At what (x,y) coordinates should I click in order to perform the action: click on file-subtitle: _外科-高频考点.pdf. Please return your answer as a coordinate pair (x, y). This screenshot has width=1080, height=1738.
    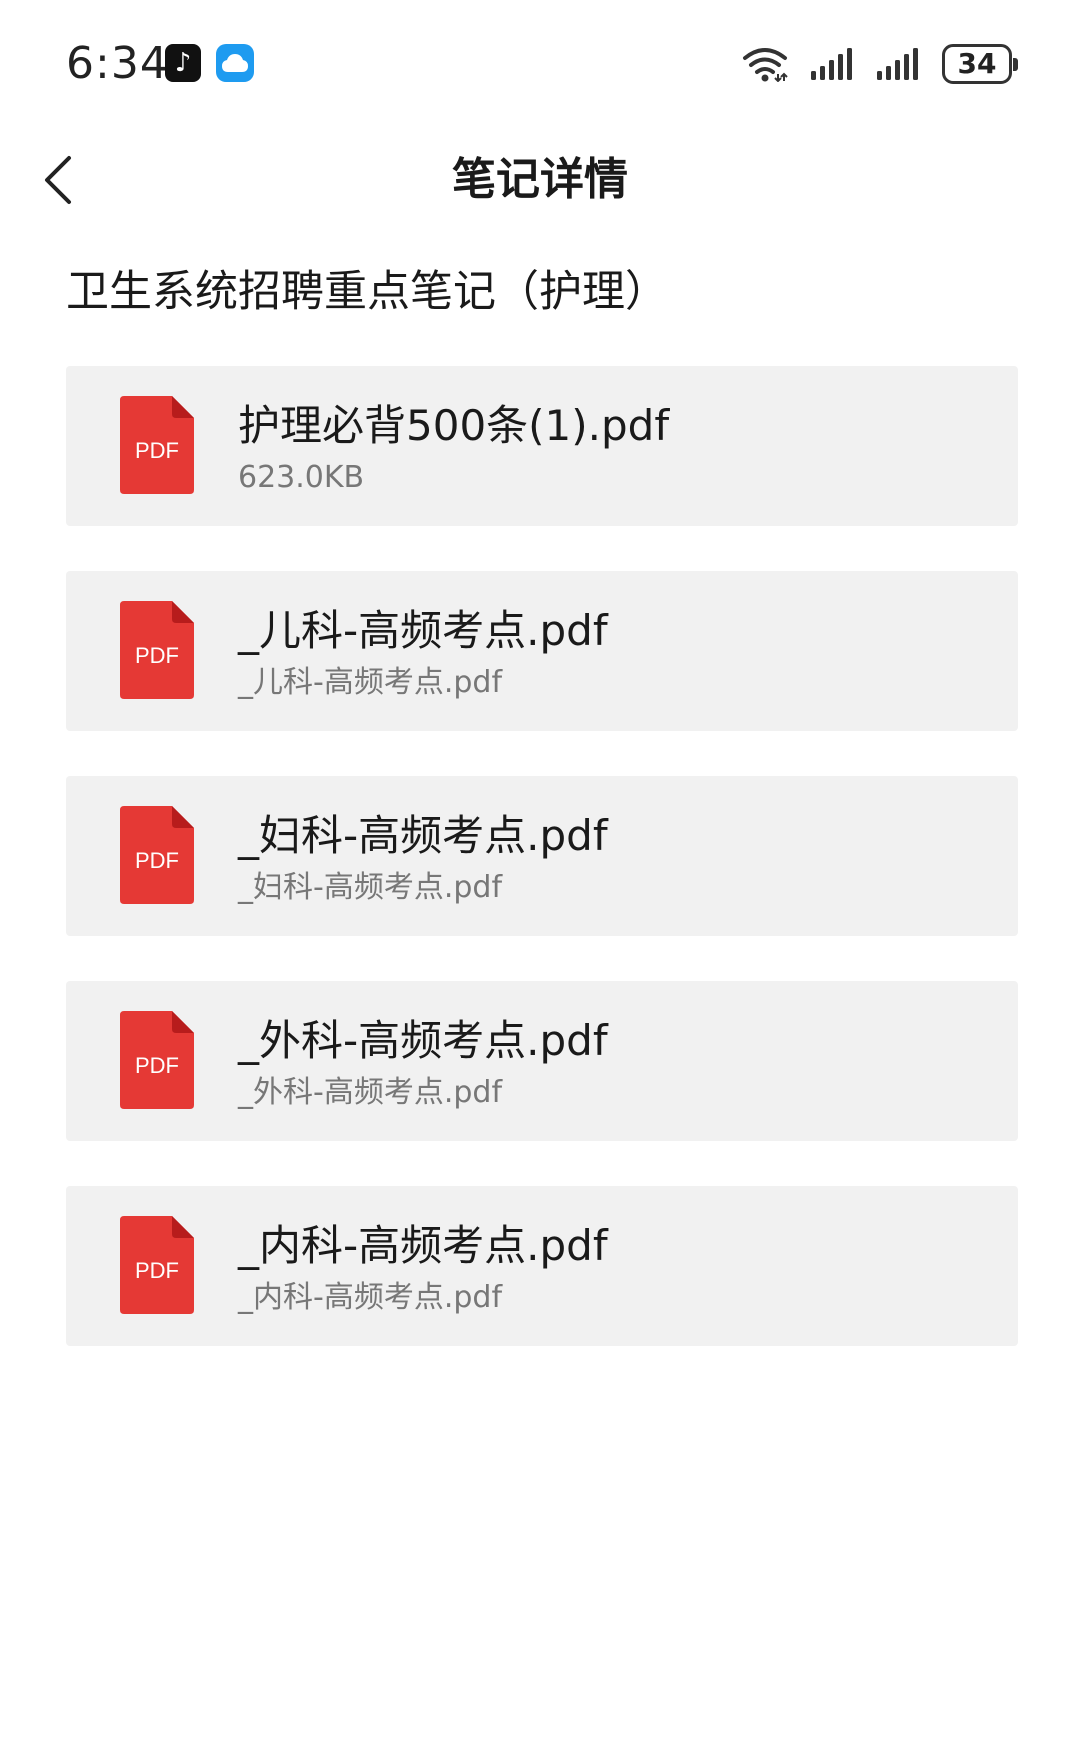
    Looking at the image, I should click on (370, 1092).